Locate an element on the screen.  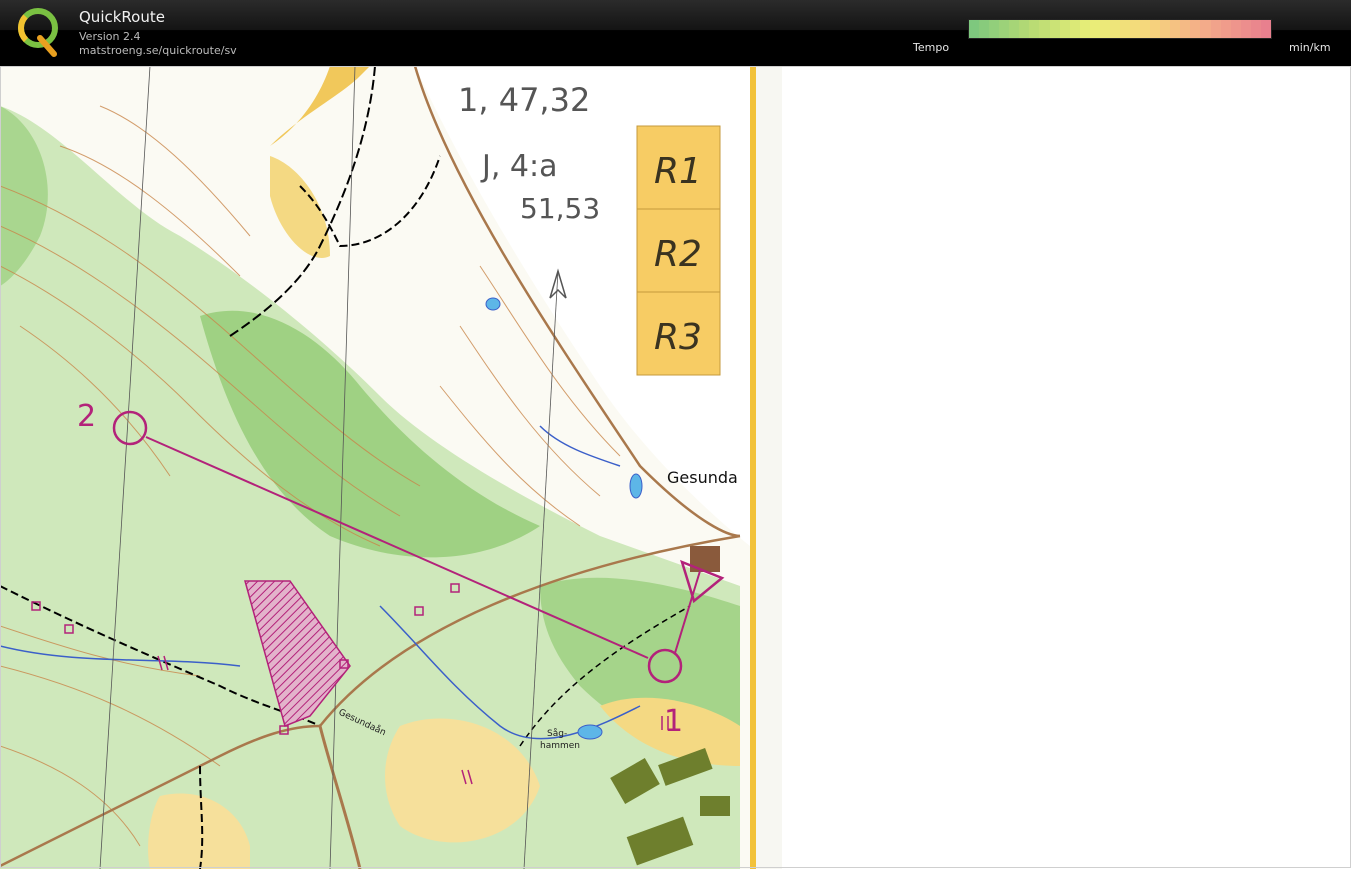
rule-box-r1-label: R1 is located at coordinates (678, 171).